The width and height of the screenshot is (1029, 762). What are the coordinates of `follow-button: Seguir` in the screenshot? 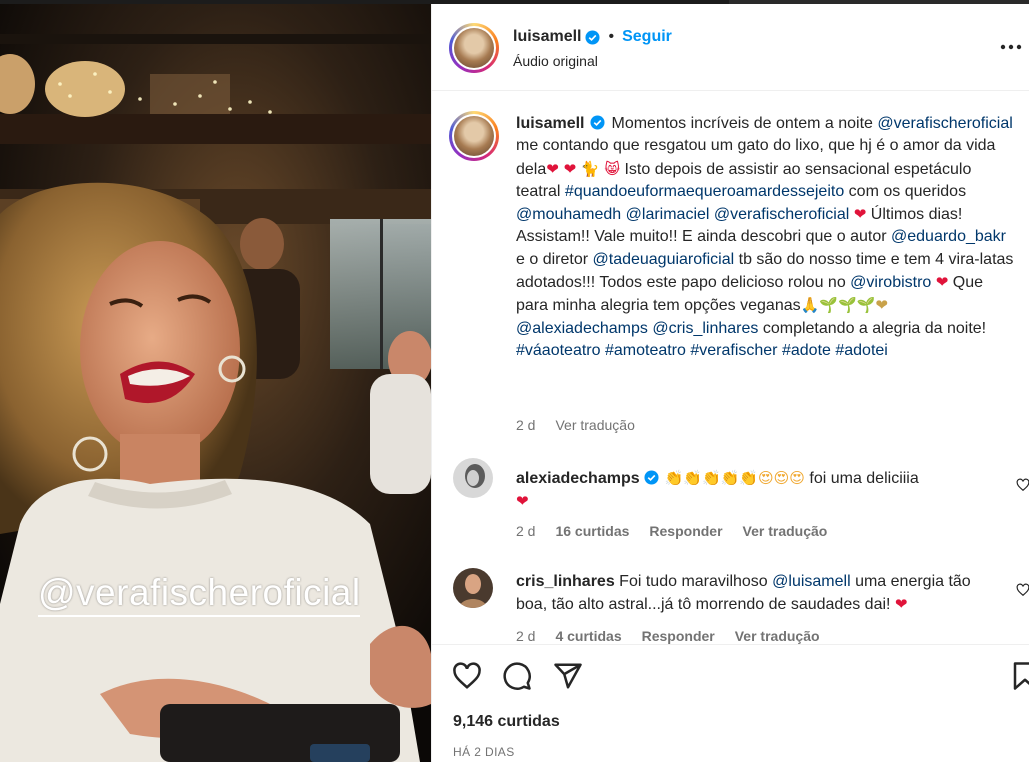 It's located at (647, 37).